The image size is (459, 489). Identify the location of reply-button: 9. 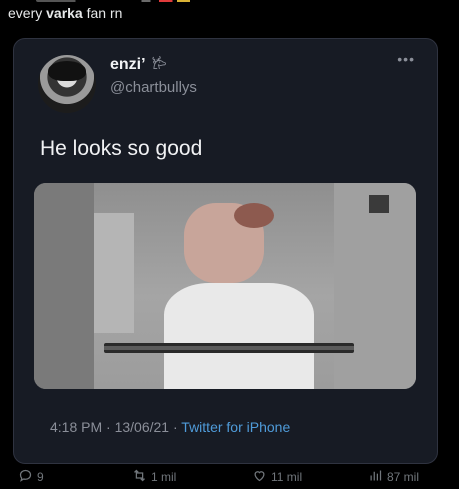
(31, 477).